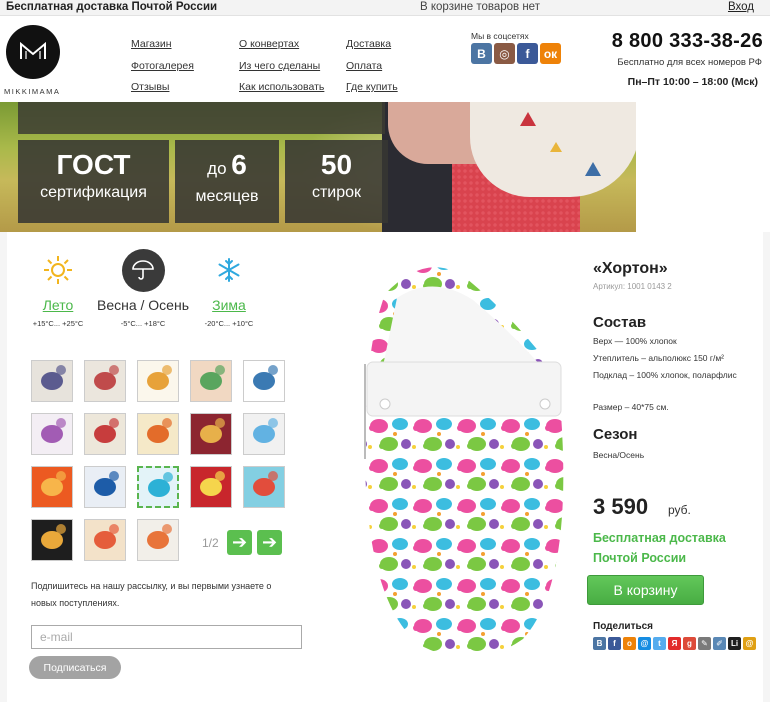  I want to click on nav-column-shop: Магазин Фотогалерея Отзывы, so click(162, 66).